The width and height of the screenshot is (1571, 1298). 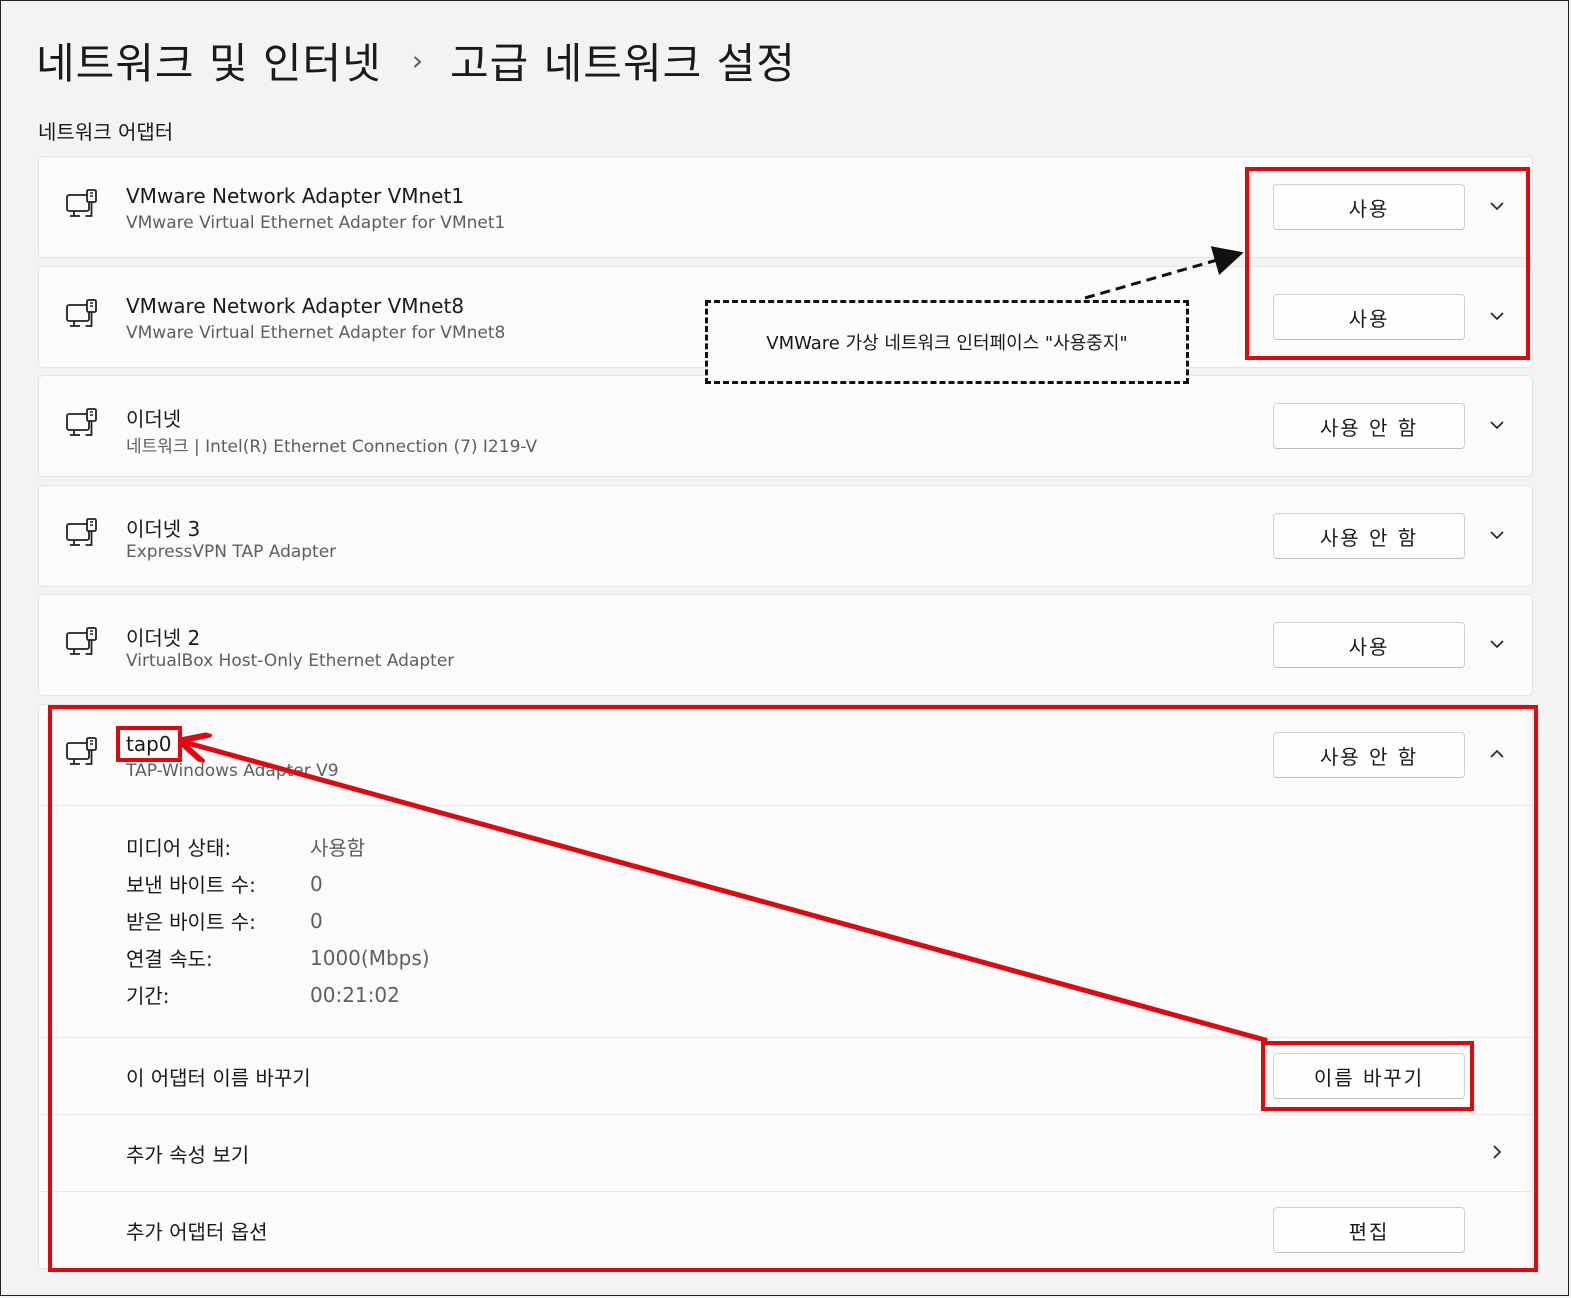 What do you see at coordinates (163, 529) in the screenshot?
I see `adapter-name: 이더넷 3` at bounding box center [163, 529].